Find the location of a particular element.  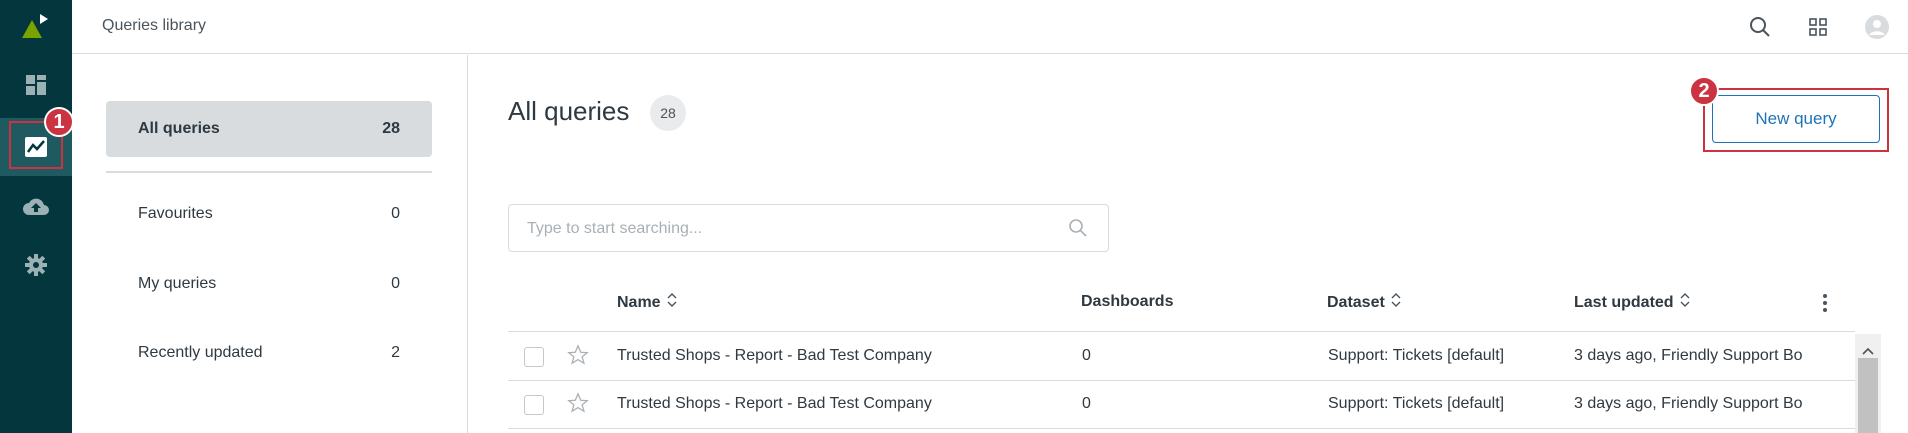

column-header-name: Name is located at coordinates (647, 302).